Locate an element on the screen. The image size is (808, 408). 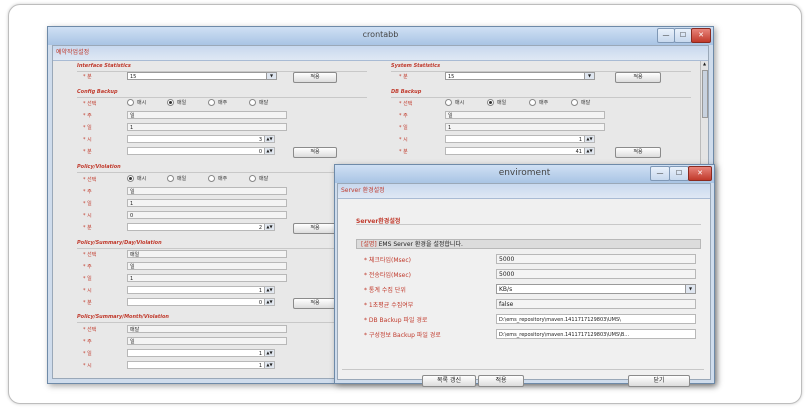
pv-week-label: * 주 is located at coordinates (87, 192).